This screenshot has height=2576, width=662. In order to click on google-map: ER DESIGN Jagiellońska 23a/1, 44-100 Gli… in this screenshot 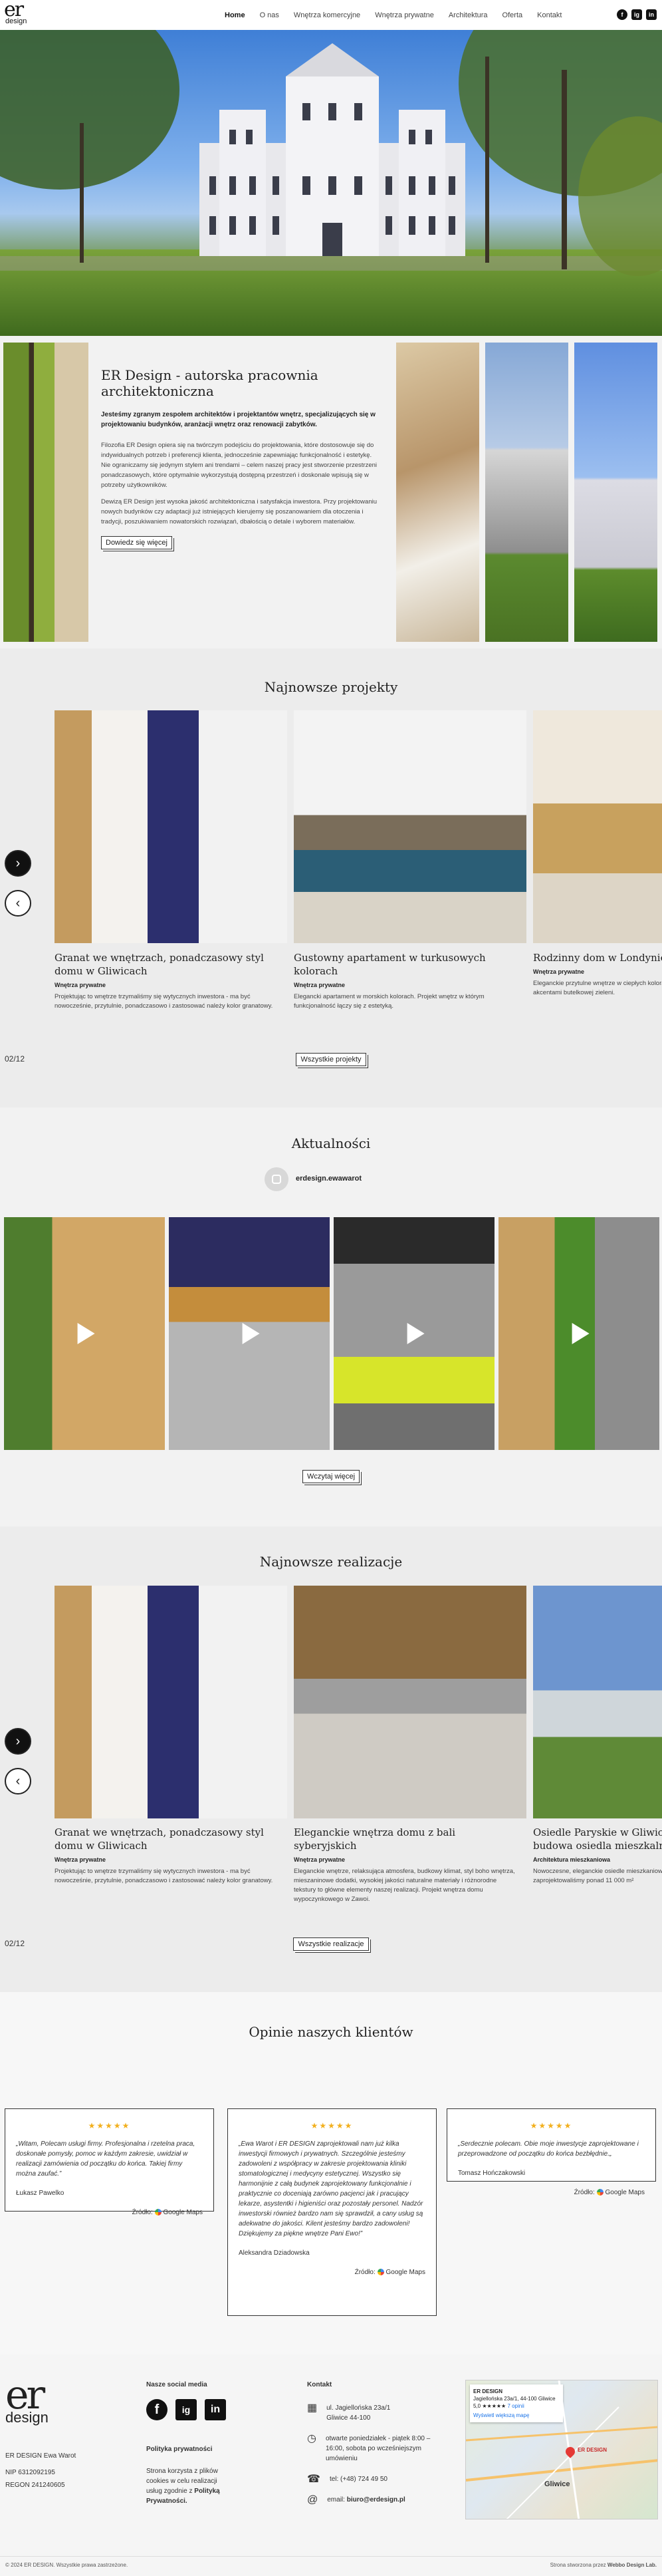, I will do `click(561, 2449)`.